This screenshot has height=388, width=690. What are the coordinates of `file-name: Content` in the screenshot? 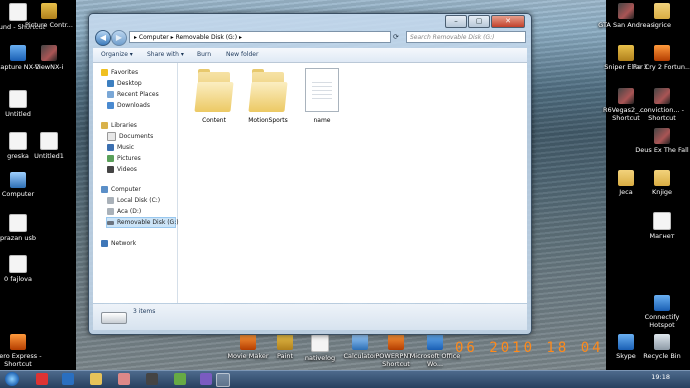 It's located at (214, 120).